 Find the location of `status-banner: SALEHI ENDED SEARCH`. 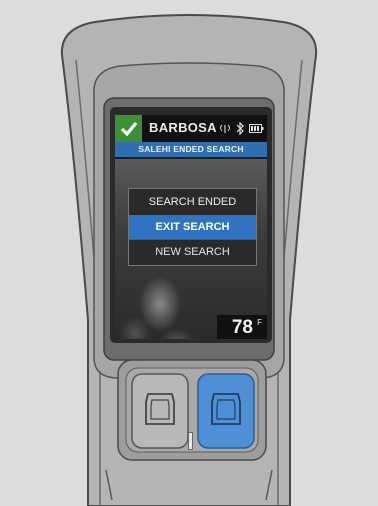

status-banner: SALEHI ENDED SEARCH is located at coordinates (191, 149).